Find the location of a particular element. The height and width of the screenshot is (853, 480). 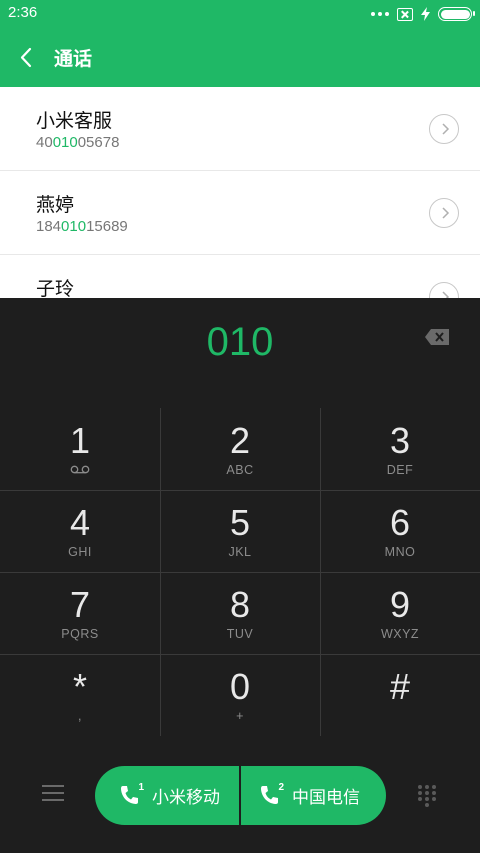

charging-icon is located at coordinates (425, 14).